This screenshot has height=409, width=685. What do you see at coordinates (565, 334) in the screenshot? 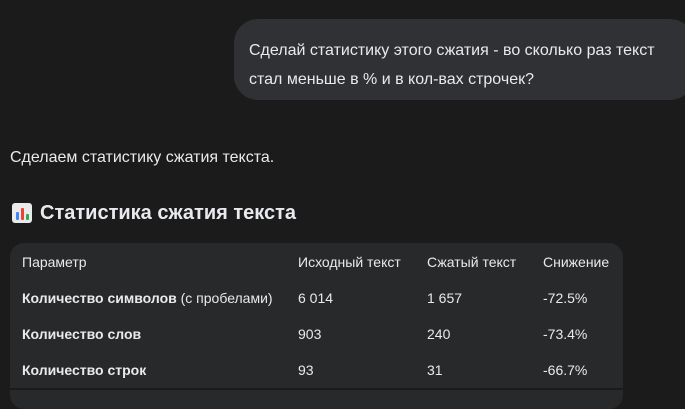
I see `row-reduction: -73.4%` at bounding box center [565, 334].